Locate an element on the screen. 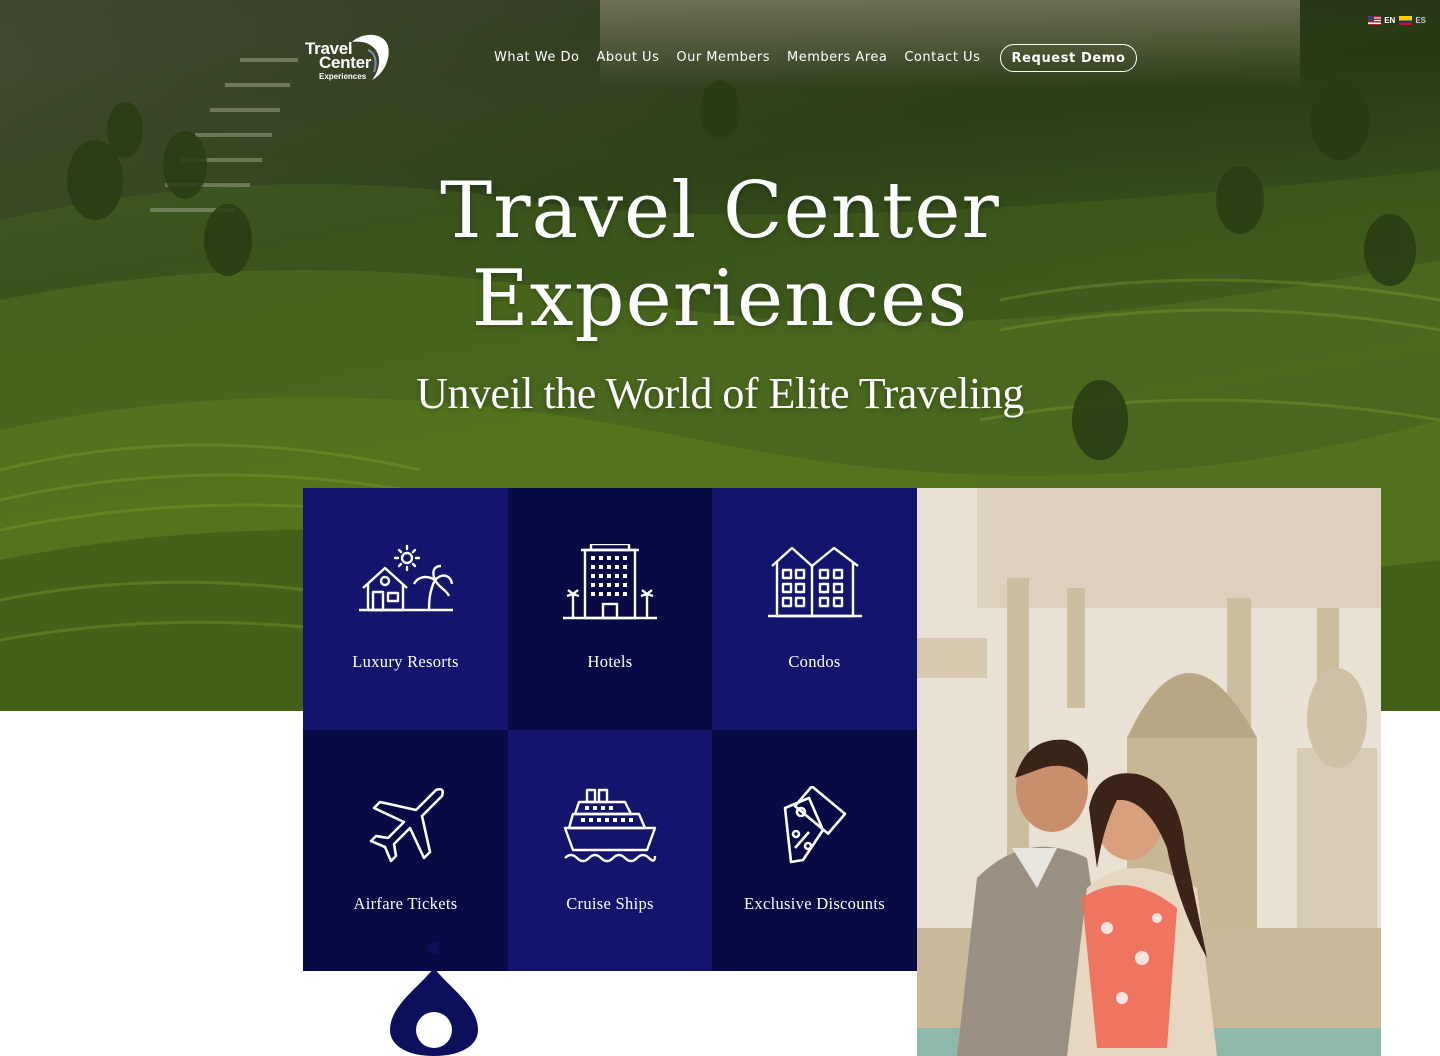  service-tile-exclusive-discounts: Exclusive Discounts is located at coordinates (814, 850).